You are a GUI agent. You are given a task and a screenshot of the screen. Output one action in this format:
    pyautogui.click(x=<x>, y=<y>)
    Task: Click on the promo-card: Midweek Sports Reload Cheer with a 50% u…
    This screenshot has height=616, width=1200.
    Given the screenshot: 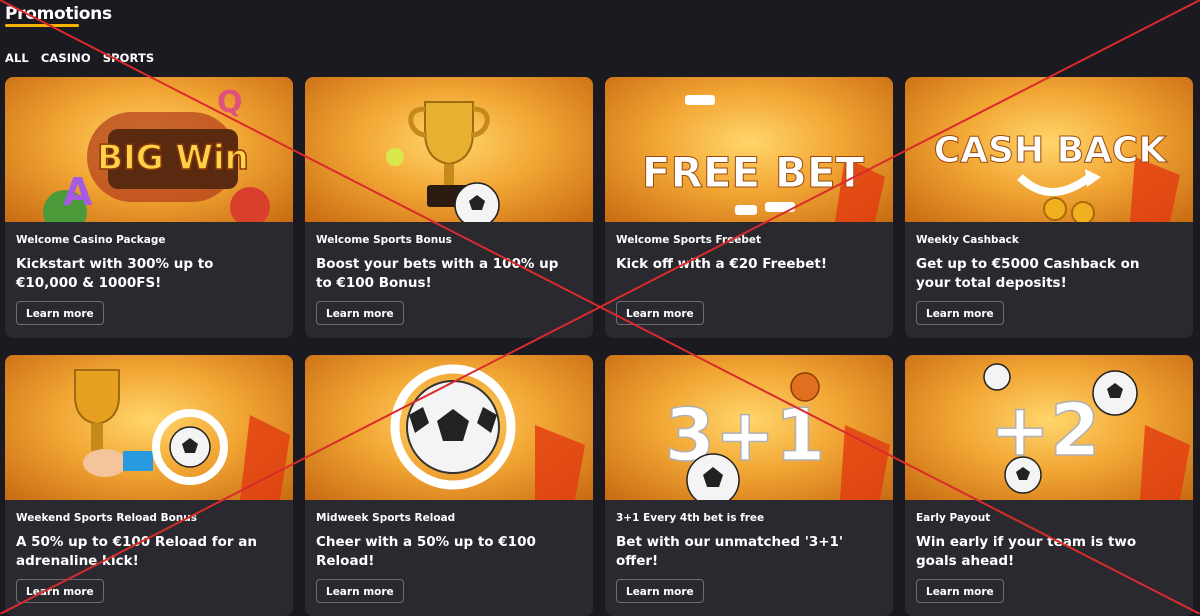 What is the action you would take?
    pyautogui.click(x=449, y=485)
    